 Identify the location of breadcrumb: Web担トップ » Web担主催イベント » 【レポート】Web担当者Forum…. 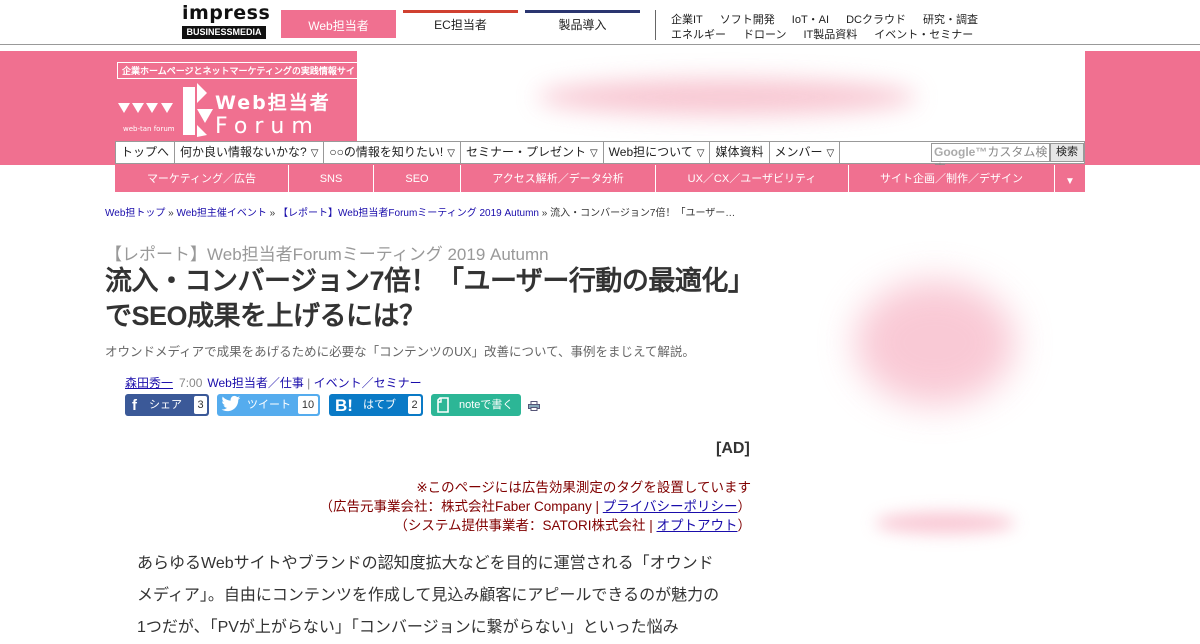
(420, 211).